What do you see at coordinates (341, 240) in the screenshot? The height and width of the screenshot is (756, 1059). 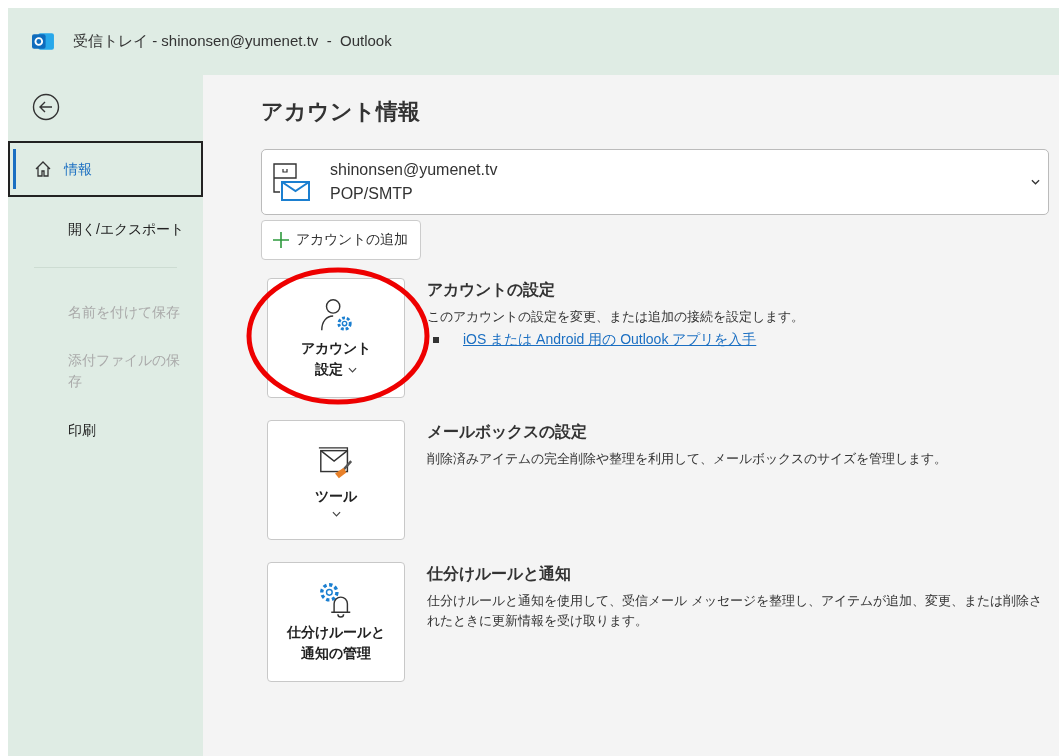 I see `add-account-button: アカウントの追加` at bounding box center [341, 240].